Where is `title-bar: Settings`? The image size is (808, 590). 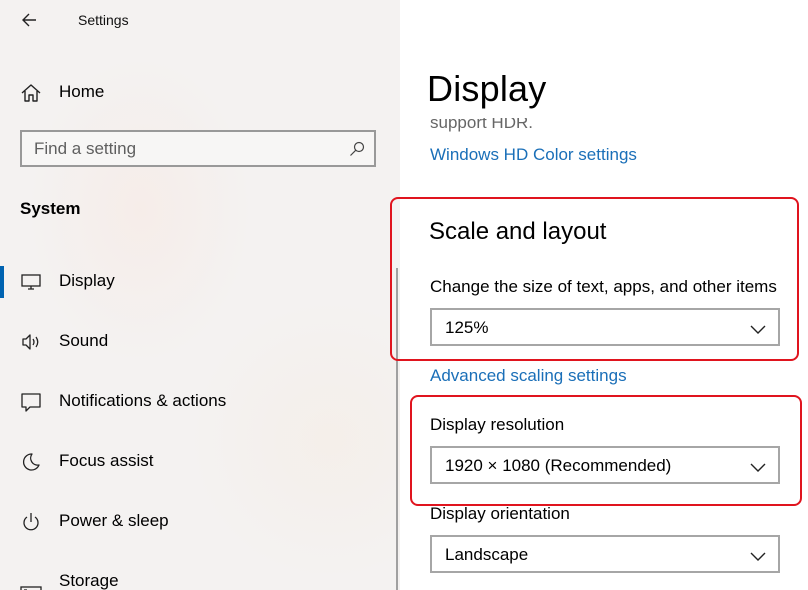
title-bar: Settings is located at coordinates (200, 20).